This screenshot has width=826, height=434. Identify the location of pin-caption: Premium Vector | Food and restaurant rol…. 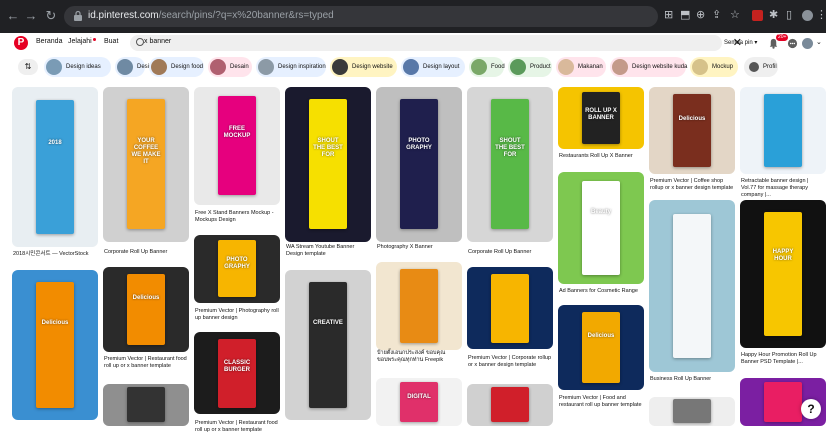
(601, 402).